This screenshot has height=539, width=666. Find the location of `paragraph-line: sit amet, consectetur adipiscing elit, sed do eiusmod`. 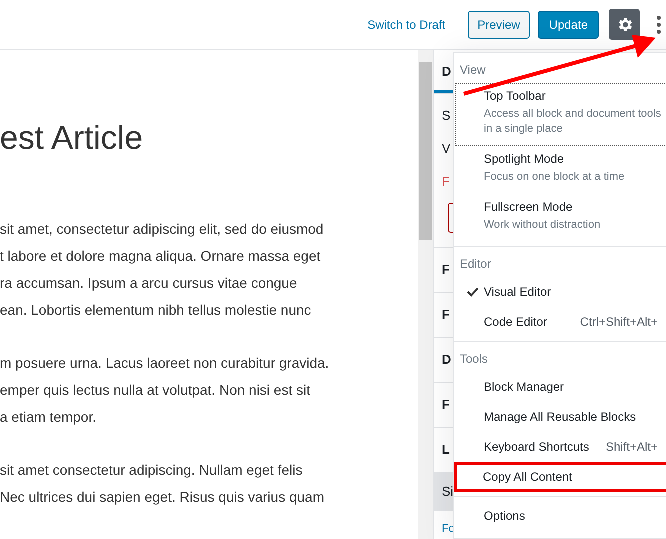

paragraph-line: sit amet, consectetur adipiscing elit, sed do eiusmod is located at coordinates (162, 229).